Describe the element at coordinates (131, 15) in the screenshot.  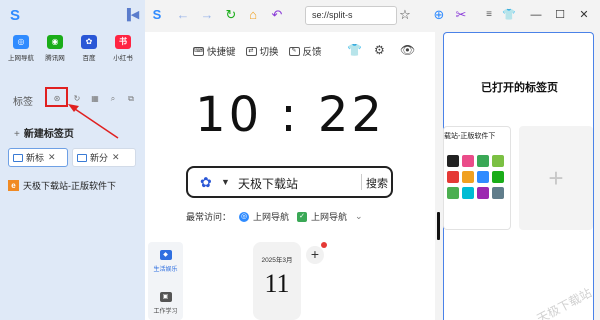
I see `collapse-sidebar-icon: ▐◀` at that location.